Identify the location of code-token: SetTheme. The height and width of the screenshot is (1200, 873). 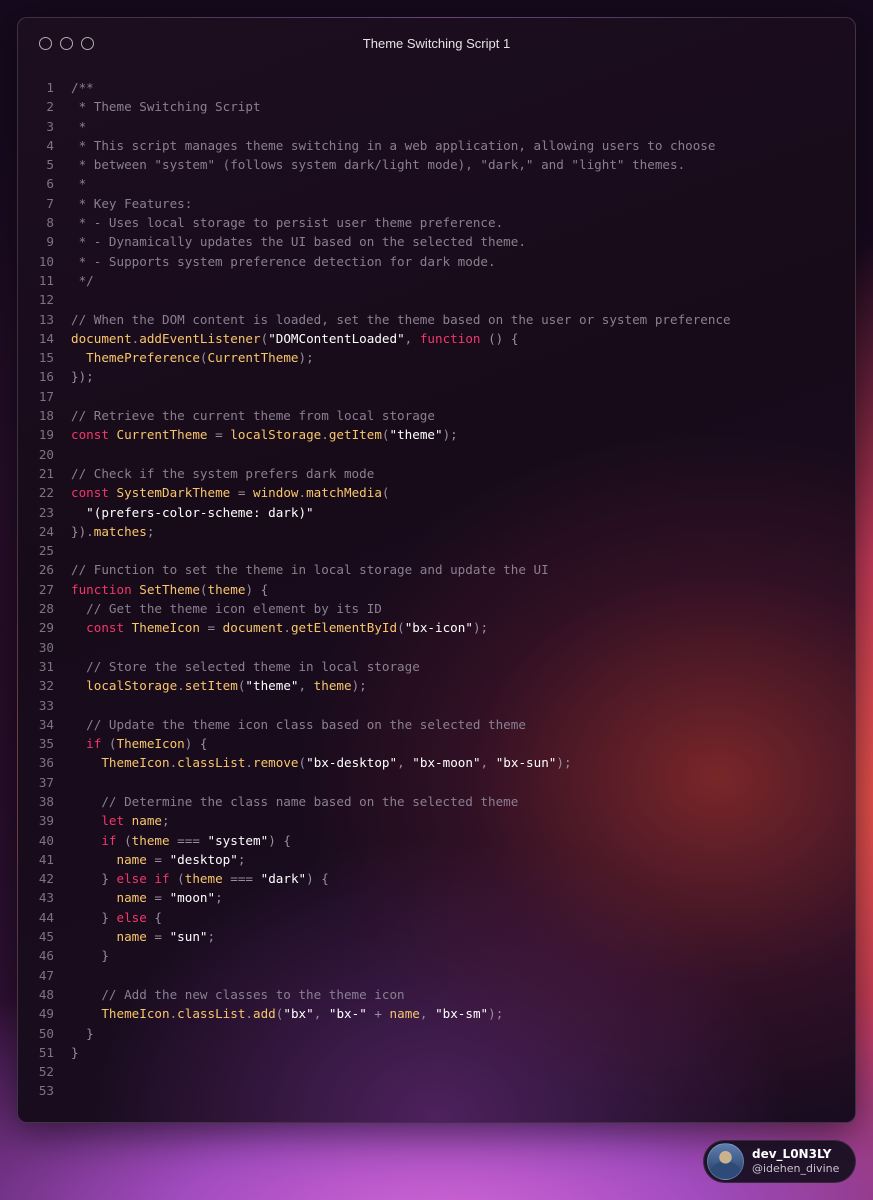
(169, 589).